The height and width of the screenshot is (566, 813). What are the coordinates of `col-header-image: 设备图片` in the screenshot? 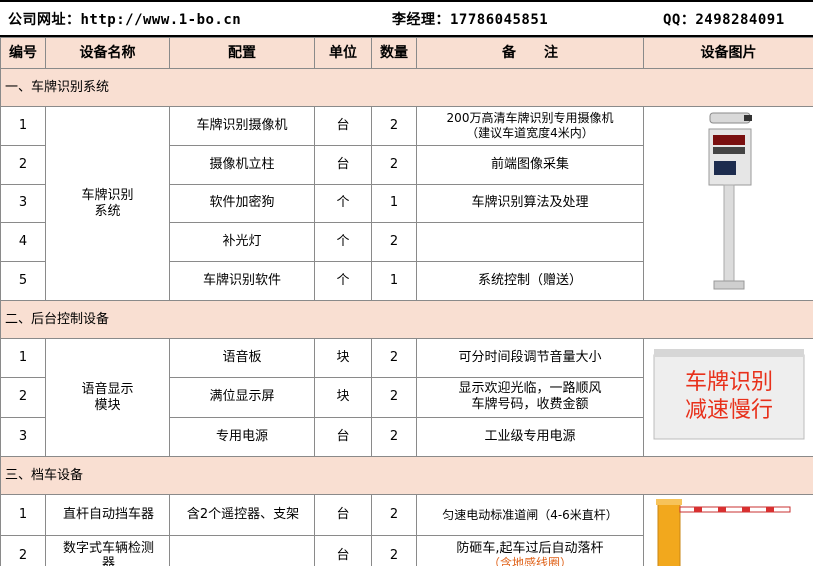 It's located at (728, 53).